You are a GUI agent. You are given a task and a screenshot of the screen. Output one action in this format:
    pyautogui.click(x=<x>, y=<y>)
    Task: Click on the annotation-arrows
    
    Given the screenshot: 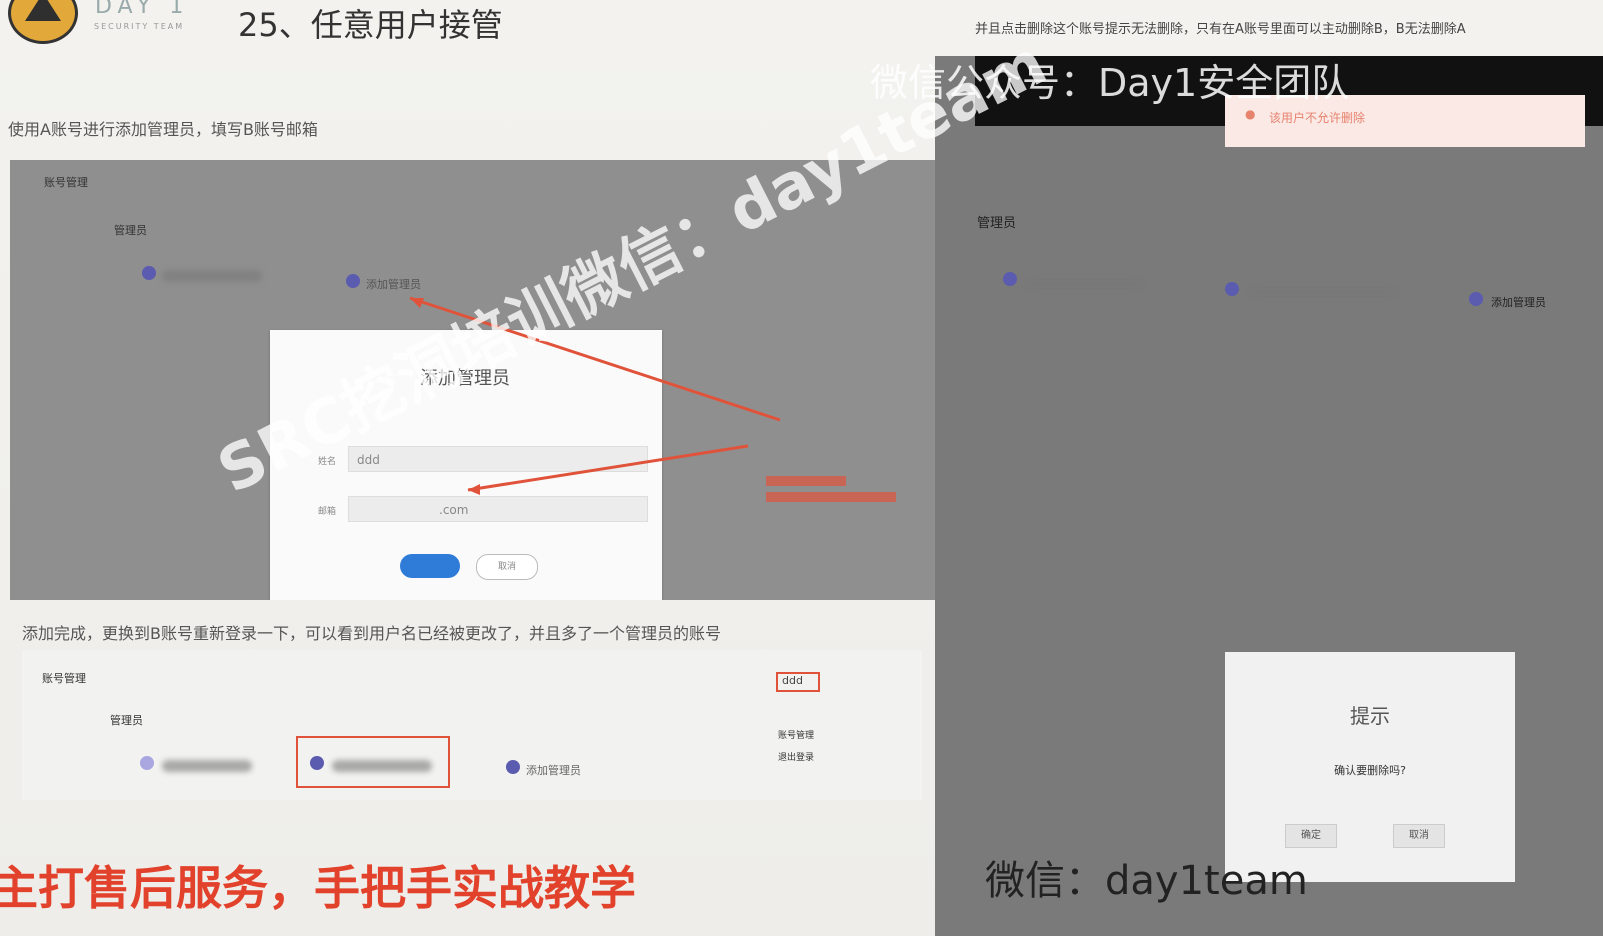 What is the action you would take?
    pyautogui.click(x=652, y=399)
    